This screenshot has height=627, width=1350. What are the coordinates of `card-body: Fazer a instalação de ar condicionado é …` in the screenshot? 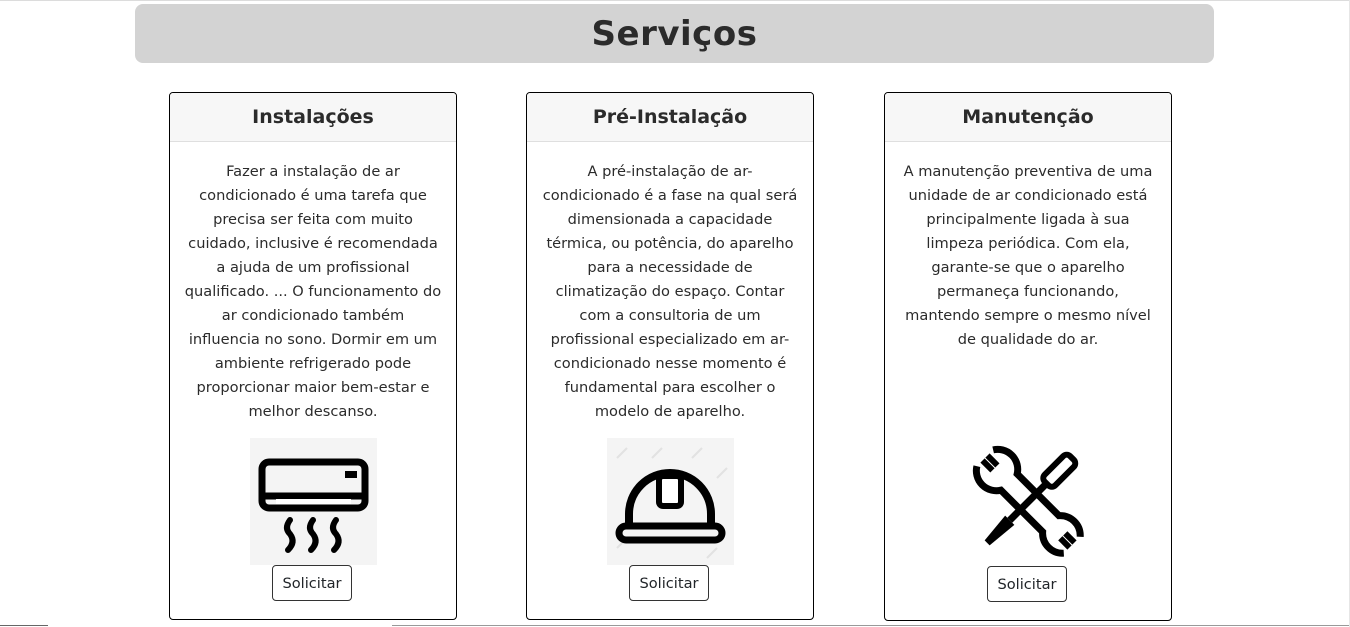 It's located at (313, 283).